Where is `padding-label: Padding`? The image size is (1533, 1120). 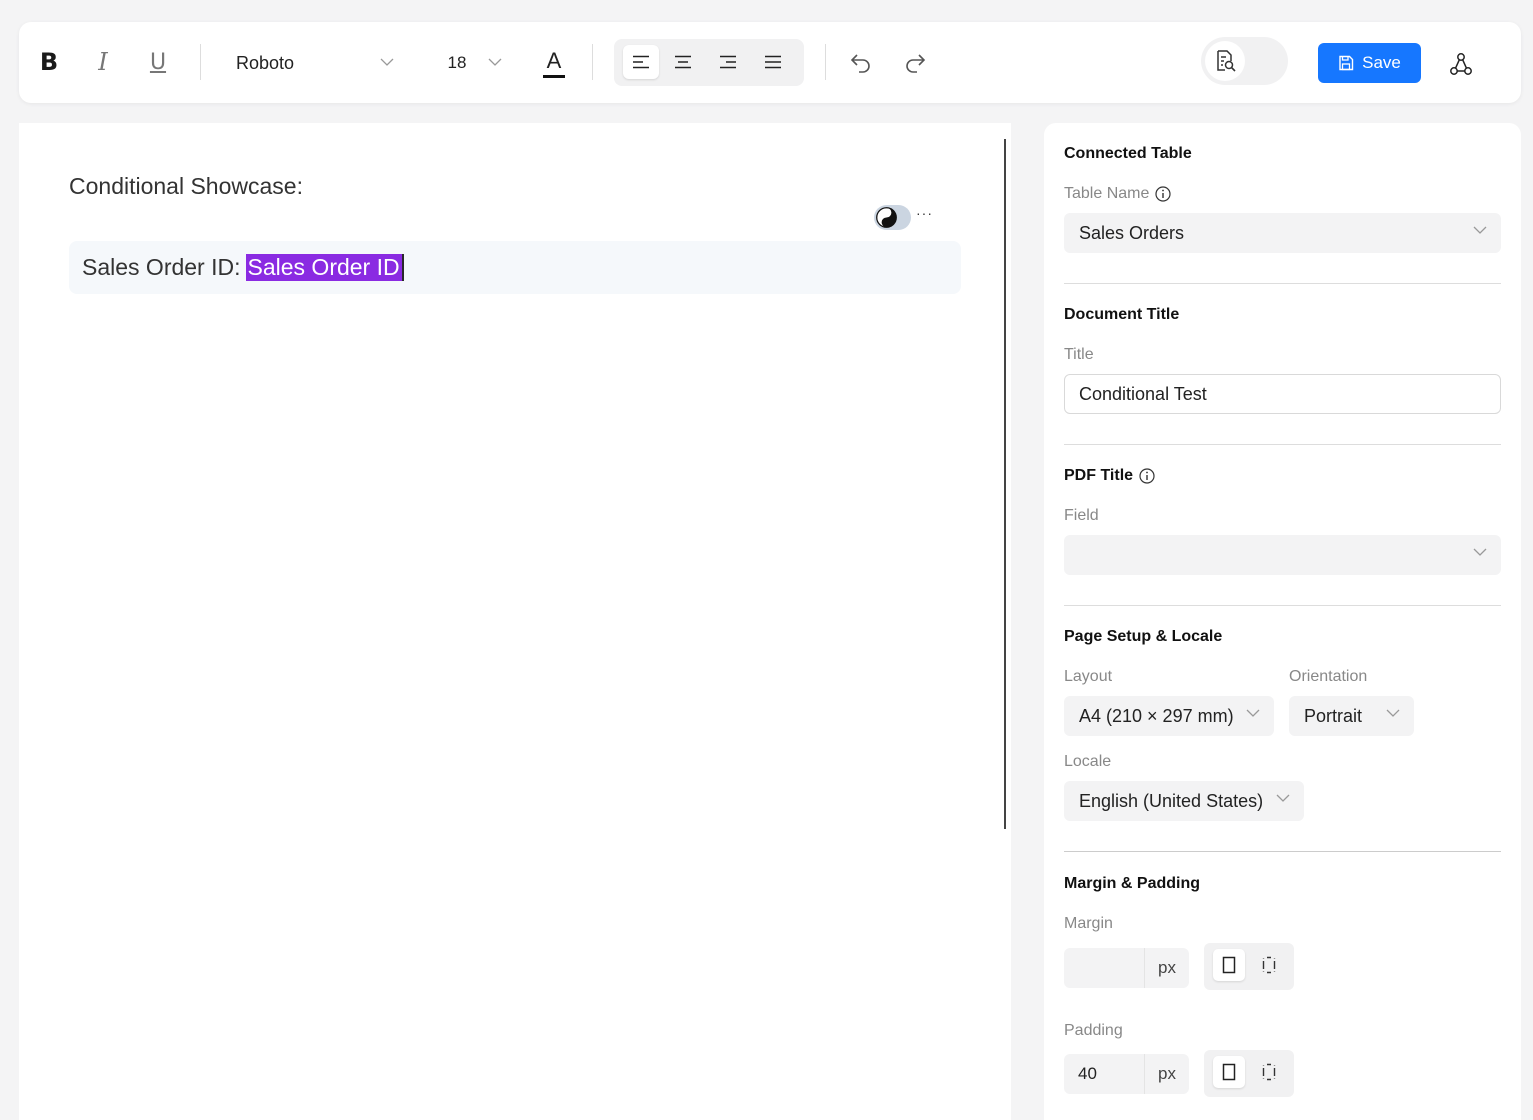 padding-label: Padding is located at coordinates (1093, 1030).